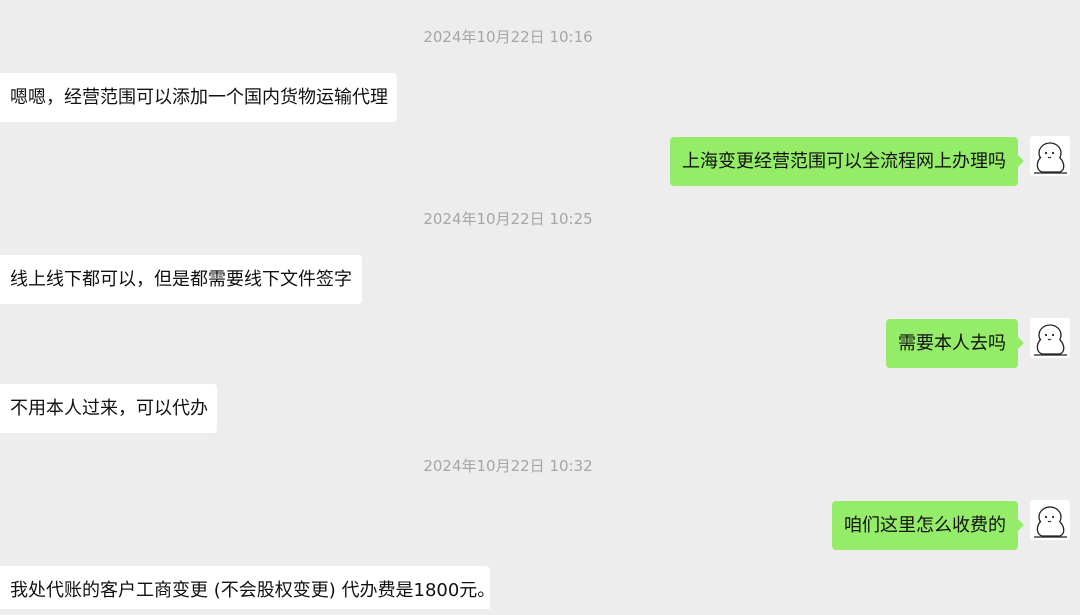 This screenshot has height=615, width=1080. I want to click on timestamp: 2024年10月22日 10:32, so click(508, 466).